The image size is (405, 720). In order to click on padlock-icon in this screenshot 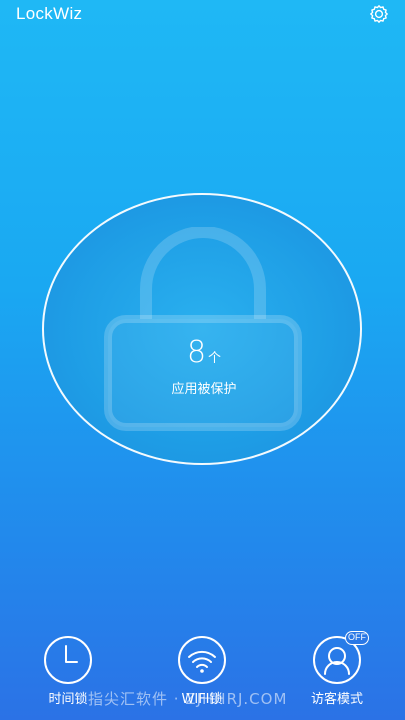, I will do `click(203, 329)`.